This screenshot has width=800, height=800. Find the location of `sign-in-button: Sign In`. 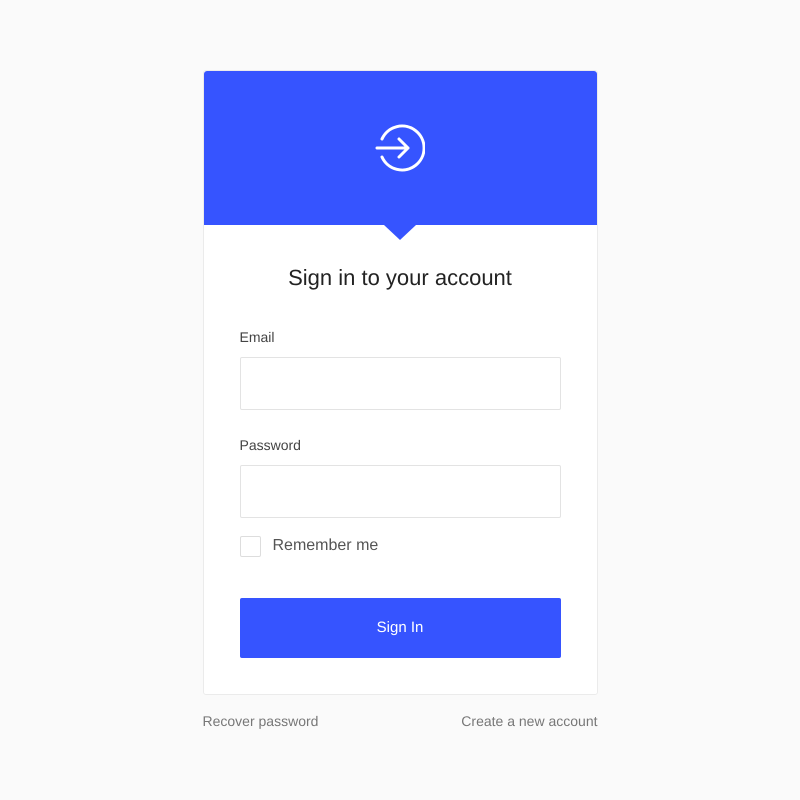

sign-in-button: Sign In is located at coordinates (400, 628).